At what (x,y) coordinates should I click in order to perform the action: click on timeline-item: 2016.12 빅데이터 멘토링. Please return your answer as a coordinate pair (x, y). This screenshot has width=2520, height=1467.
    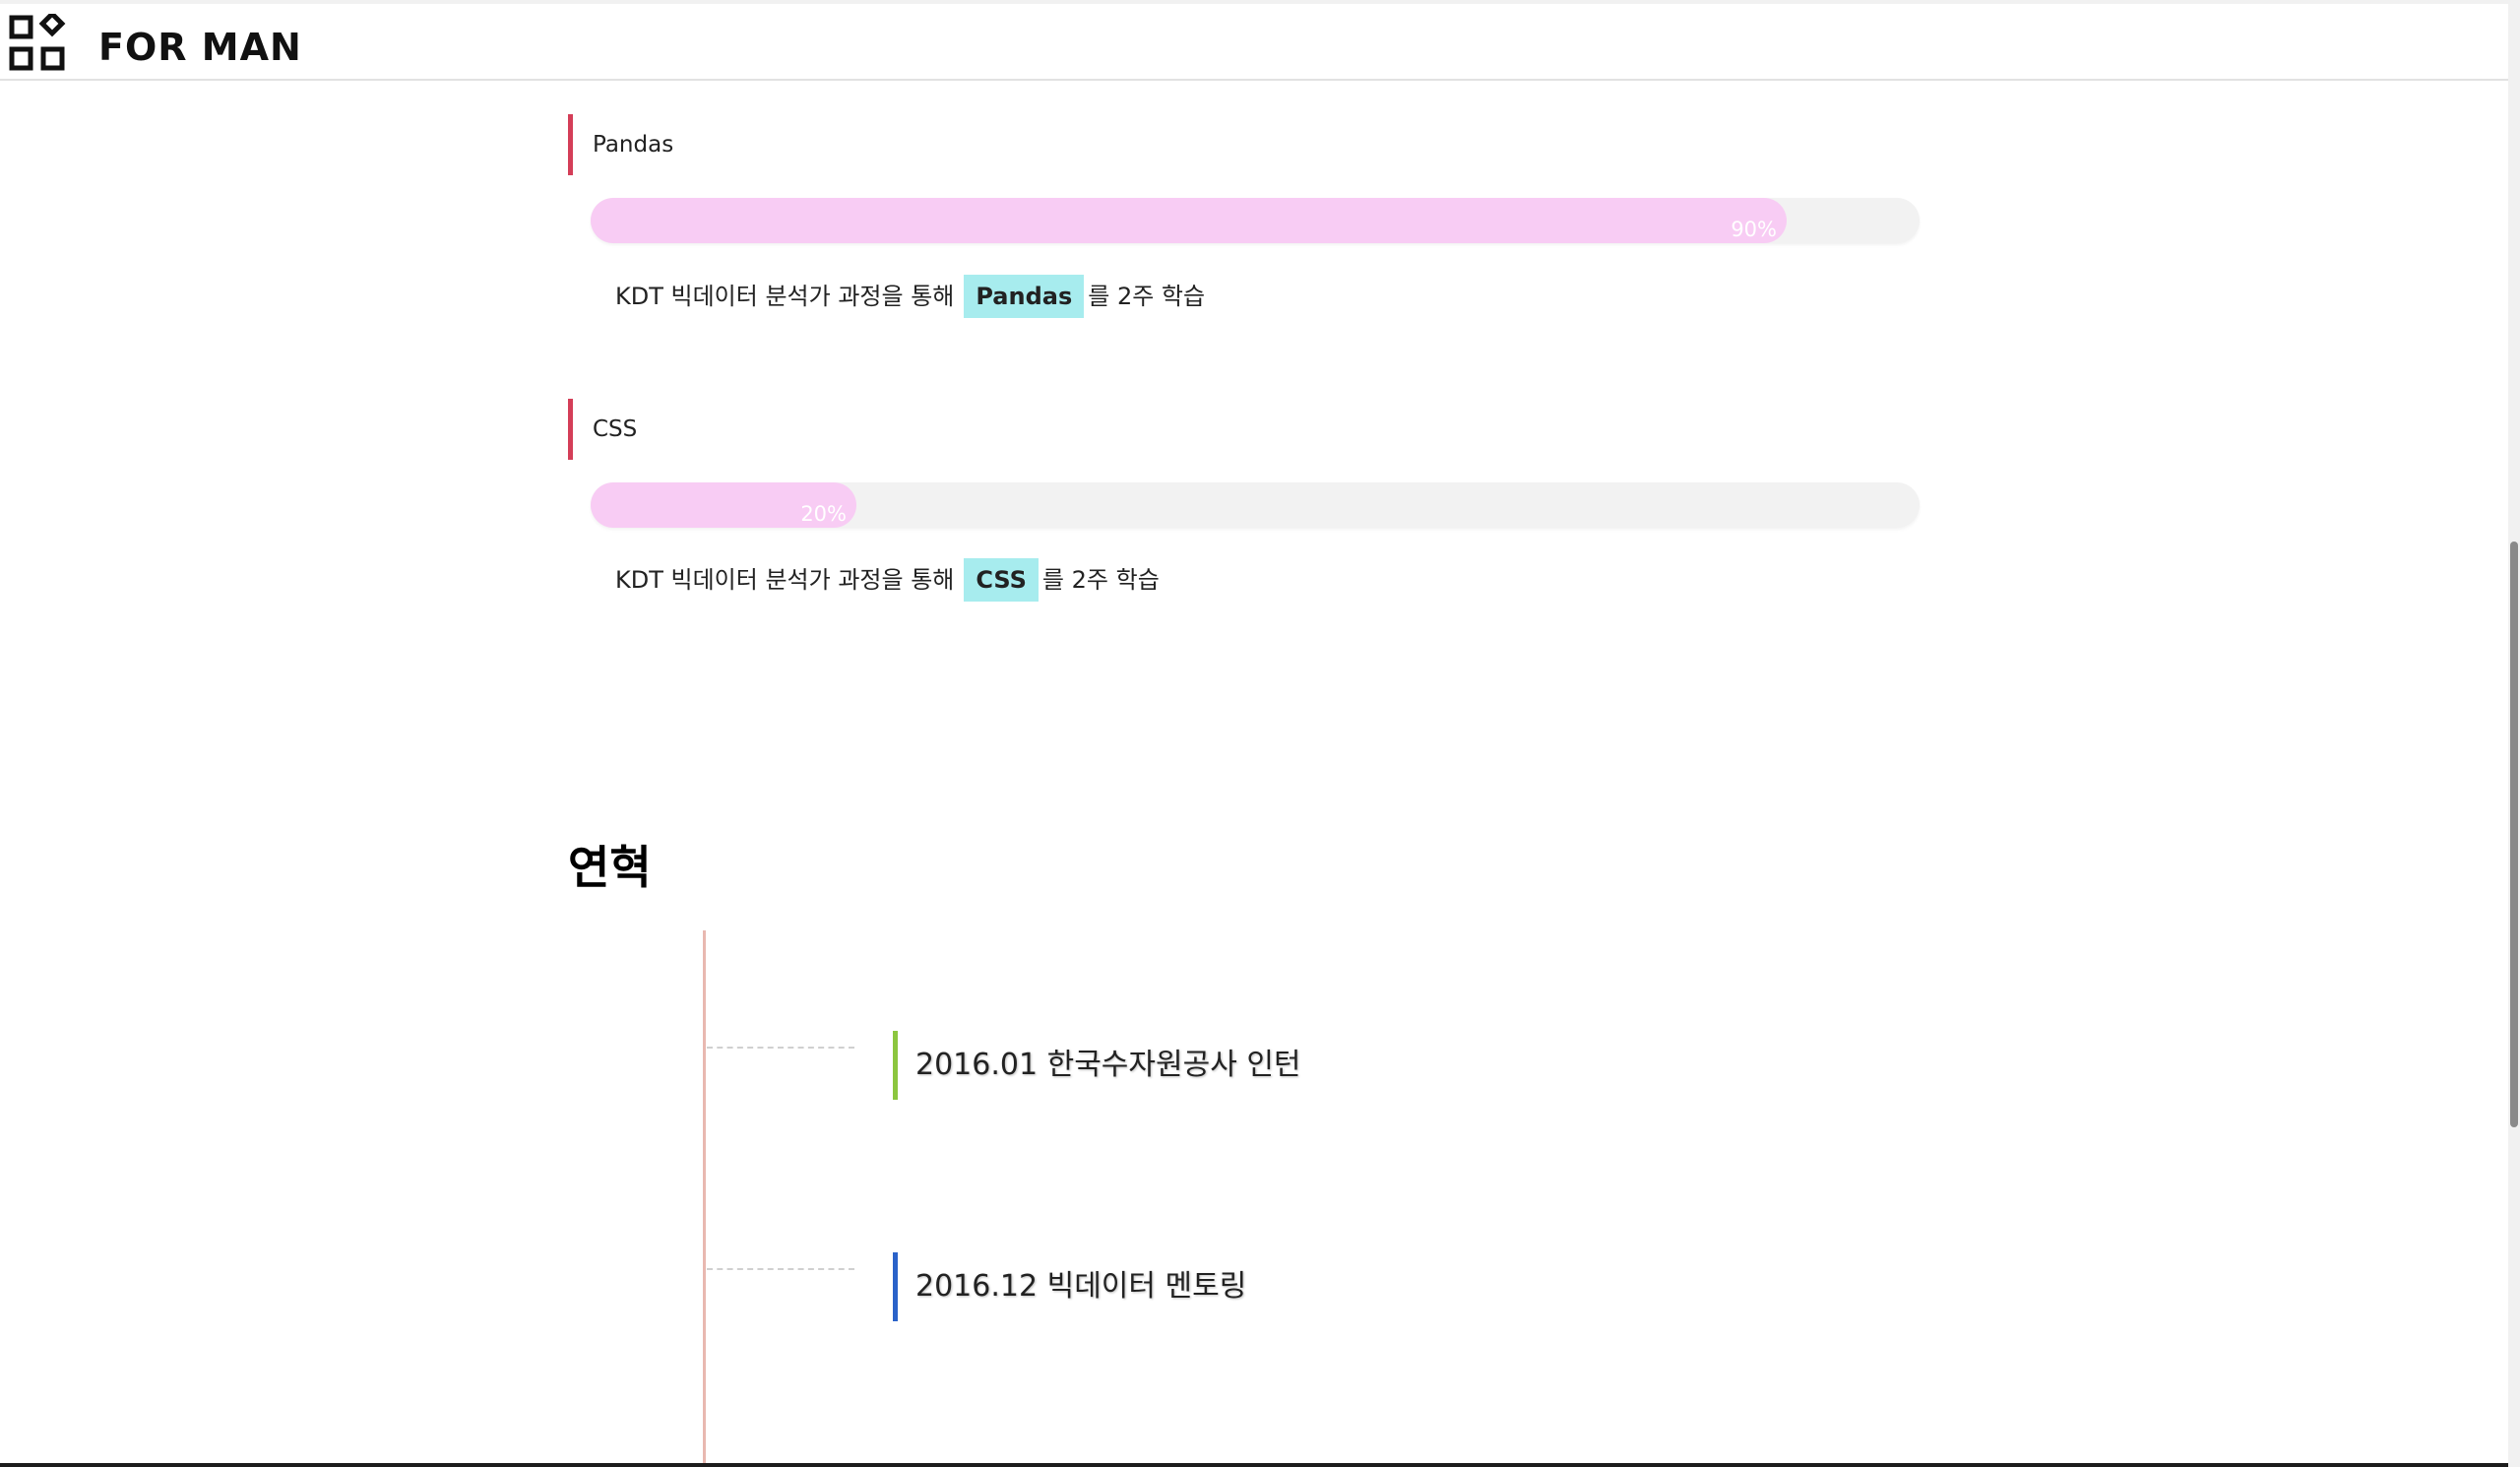
    Looking at the image, I should click on (1069, 1286).